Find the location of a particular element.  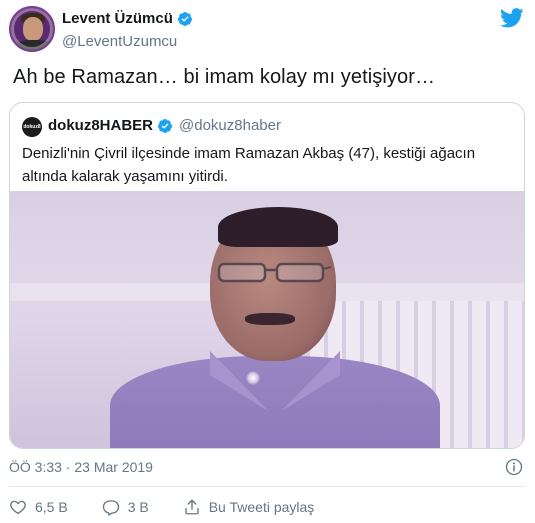

quoted-avatar: dokuz8 is located at coordinates (32, 127).